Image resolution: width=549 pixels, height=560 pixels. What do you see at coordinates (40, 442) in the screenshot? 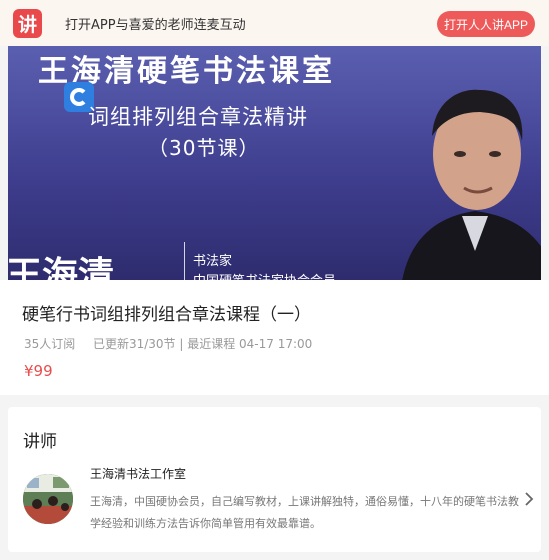
I see `teacher-section-heading: 讲师` at bounding box center [40, 442].